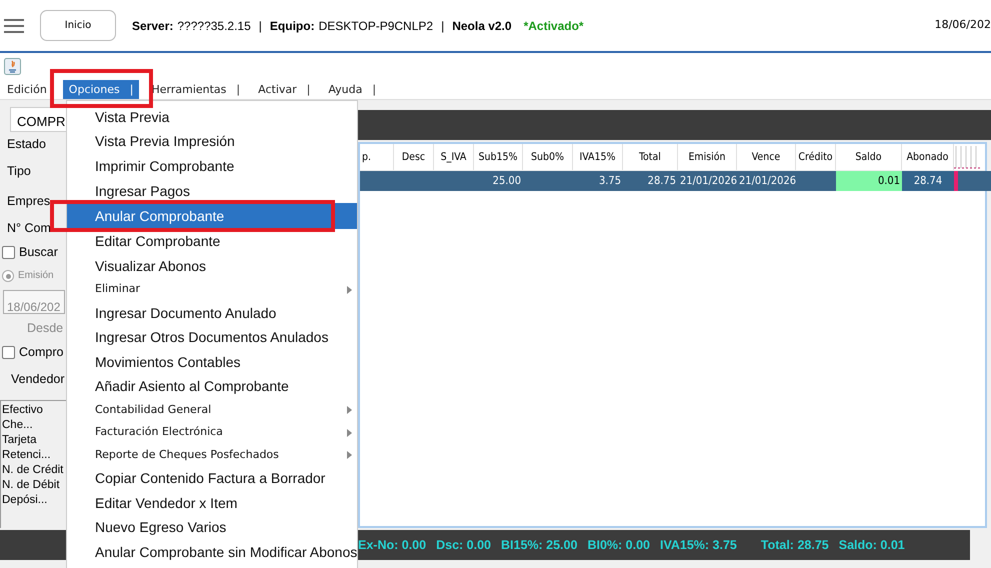 The height and width of the screenshot is (568, 991). What do you see at coordinates (195, 89) in the screenshot?
I see `menu-item: Herramientas |` at bounding box center [195, 89].